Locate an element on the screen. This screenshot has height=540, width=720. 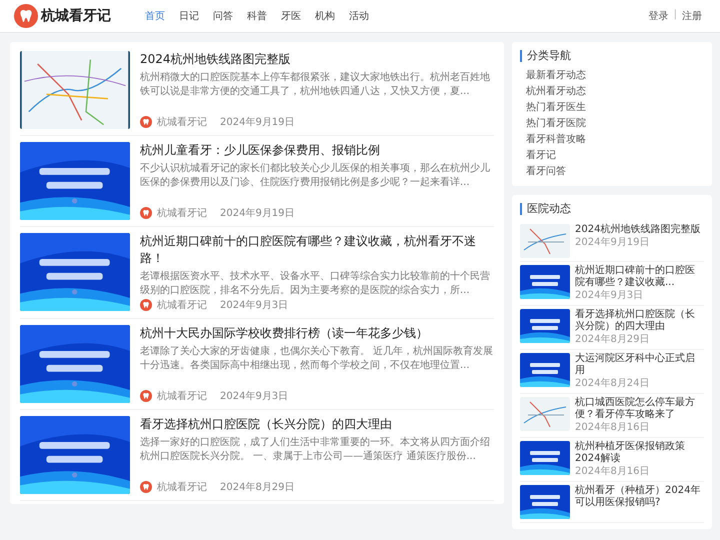
category-link: 热门看牙医生 is located at coordinates (612, 108).